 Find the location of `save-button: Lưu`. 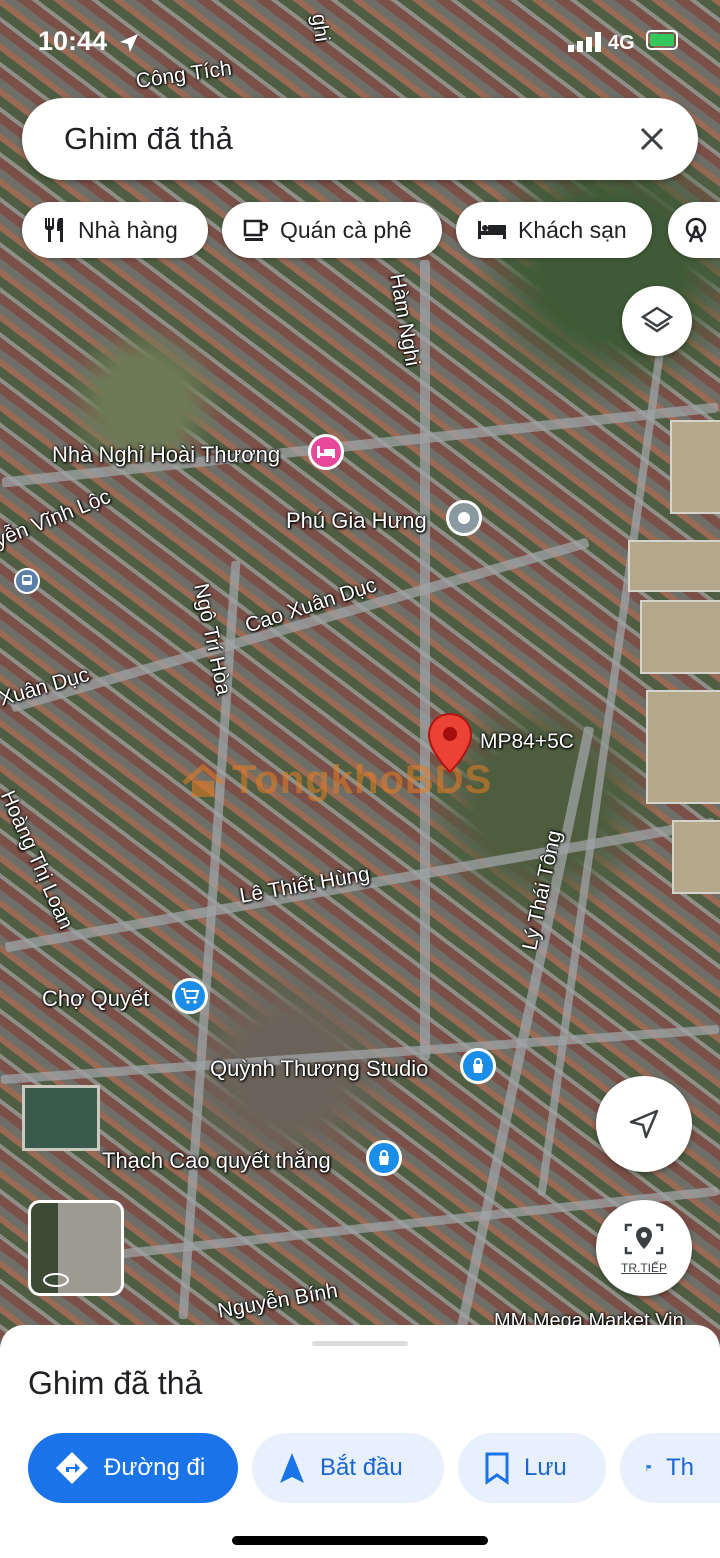

save-button: Lưu is located at coordinates (532, 1468).